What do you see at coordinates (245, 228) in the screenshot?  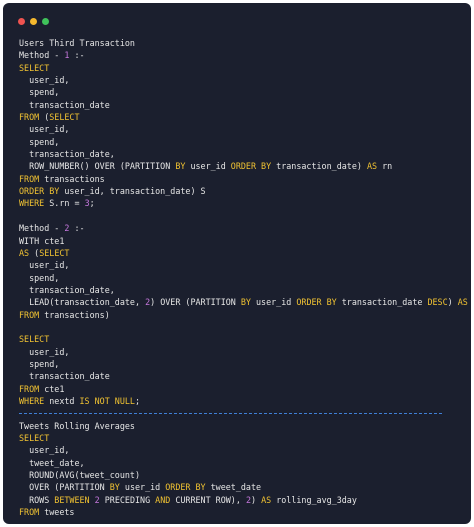 I see `code-line: Method - 2 :-` at bounding box center [245, 228].